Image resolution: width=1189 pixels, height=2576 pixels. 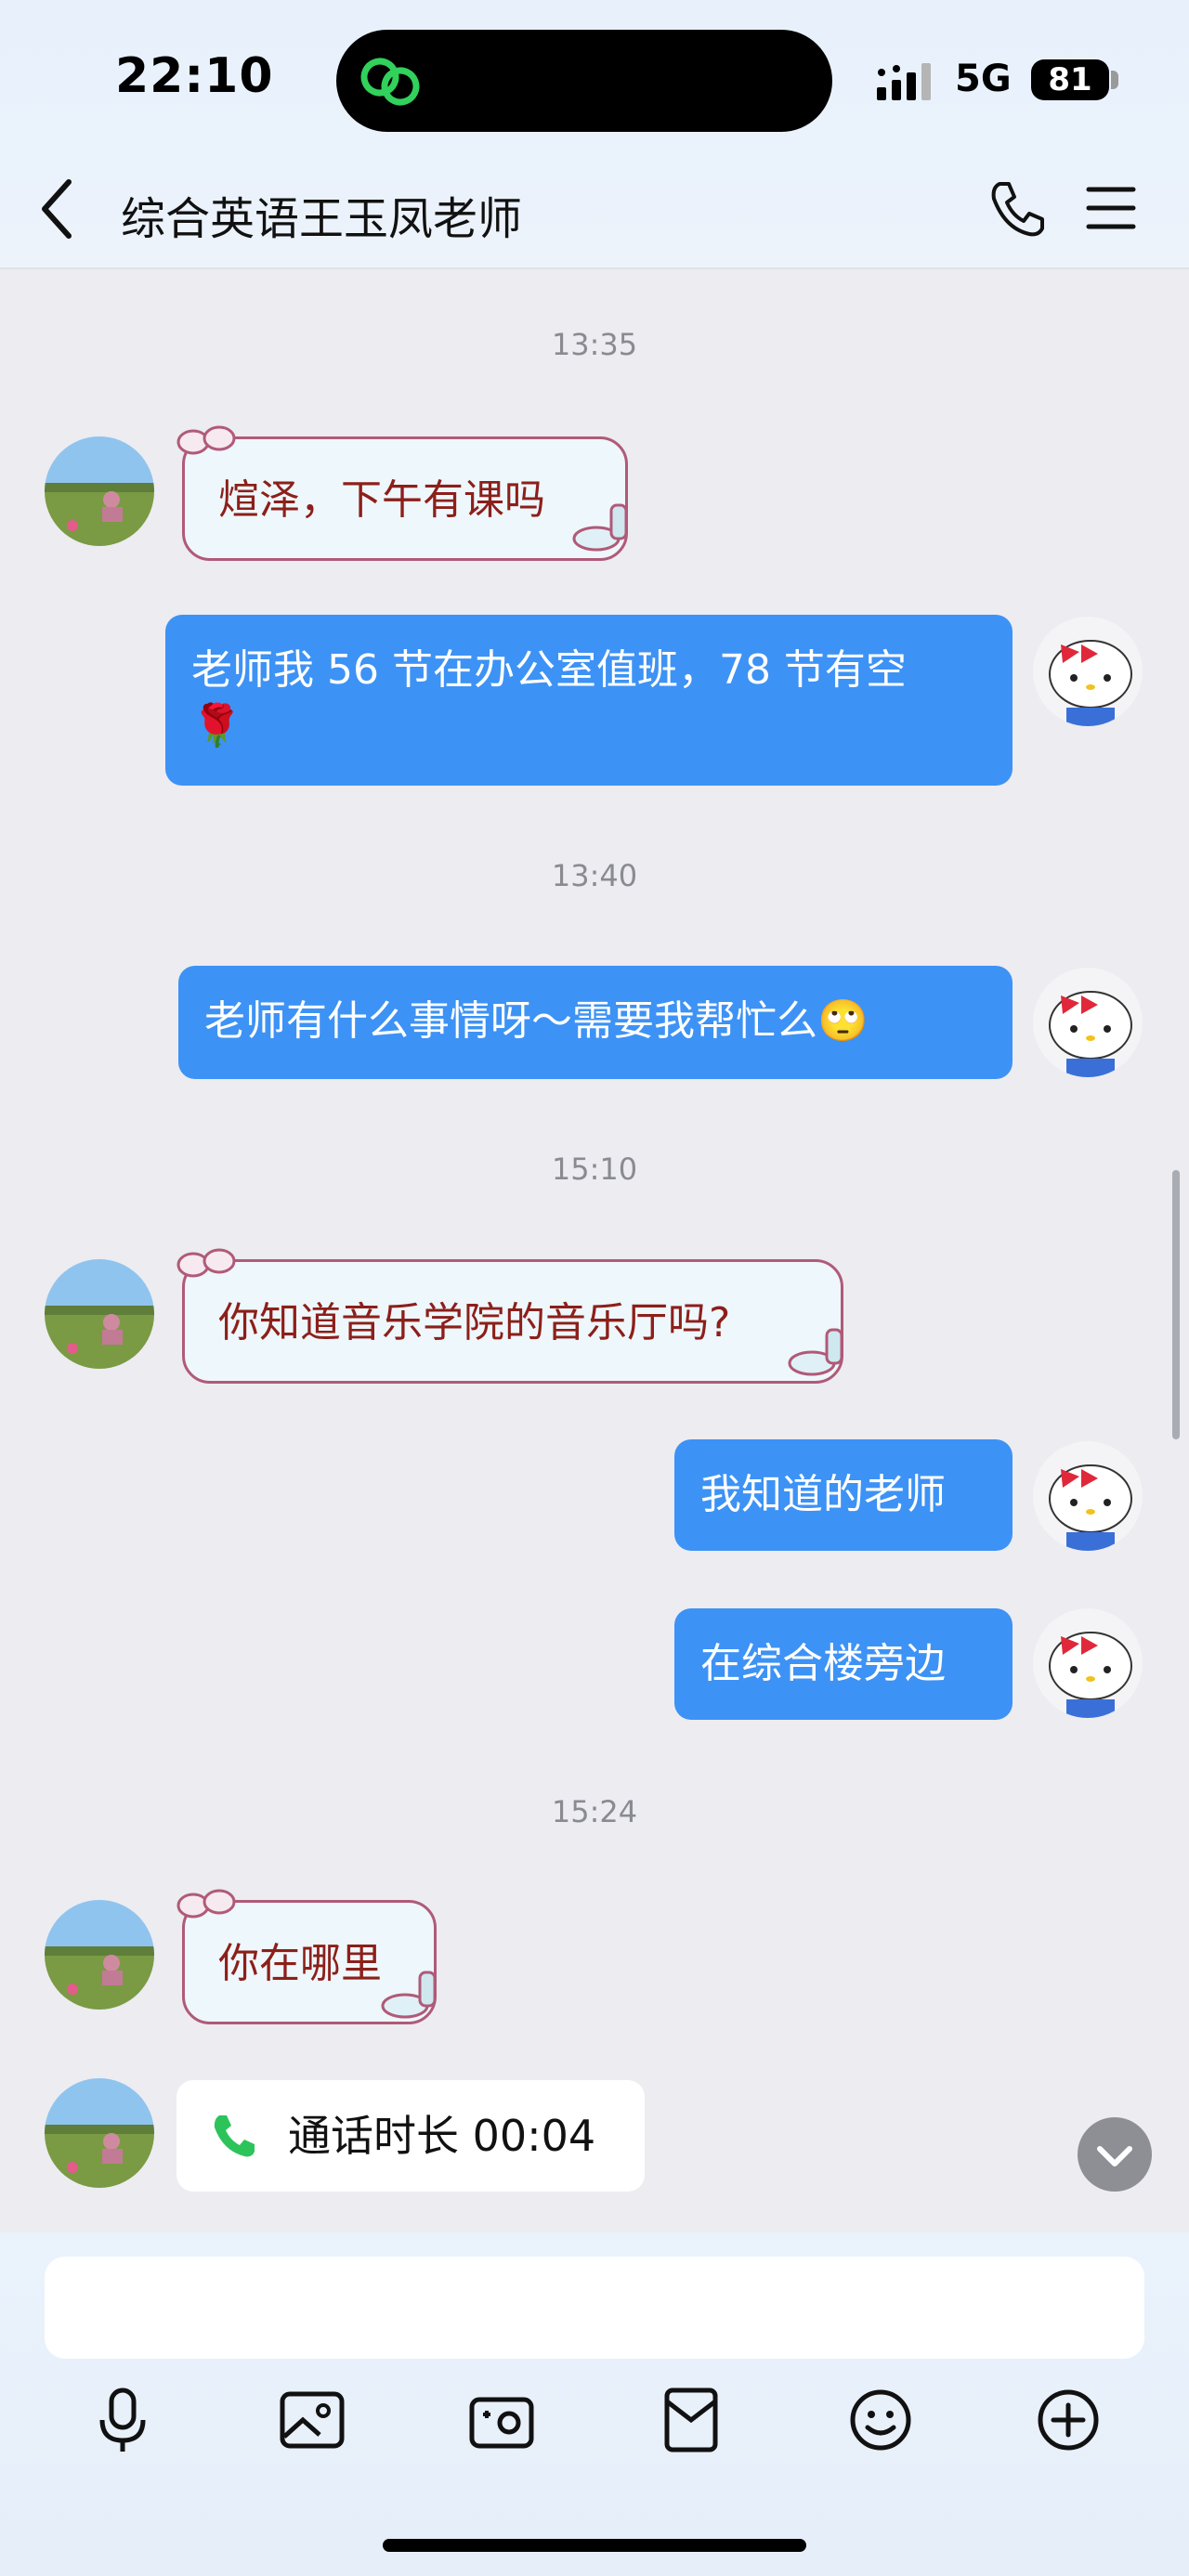 I want to click on phone-icon, so click(x=1017, y=209).